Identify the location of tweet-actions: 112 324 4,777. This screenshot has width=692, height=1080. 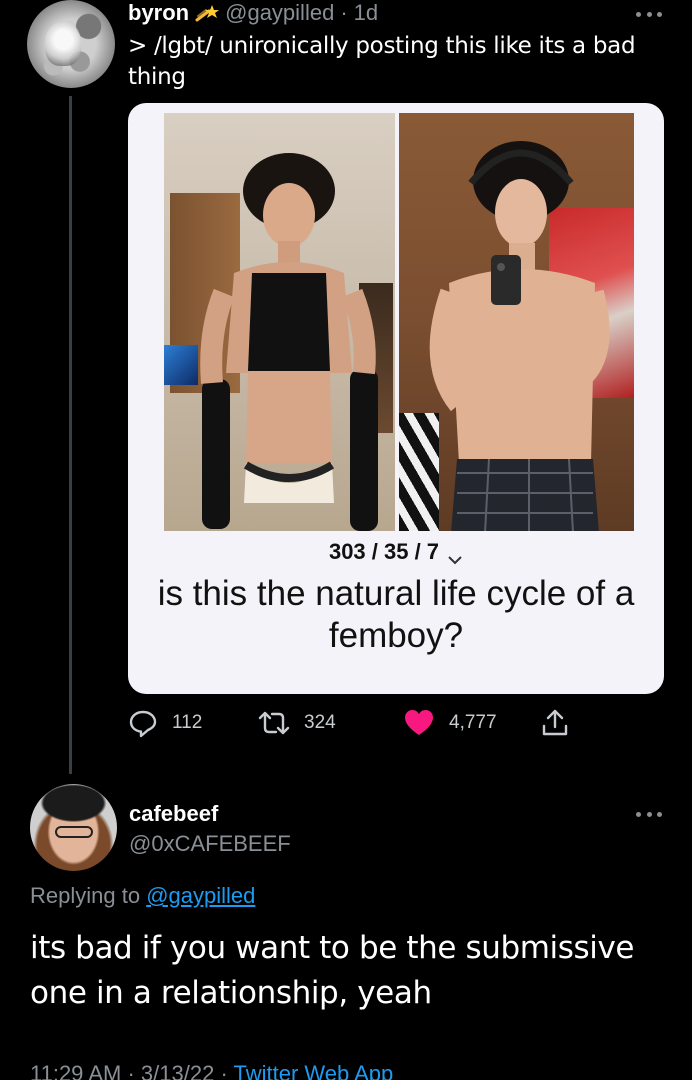
(358, 723).